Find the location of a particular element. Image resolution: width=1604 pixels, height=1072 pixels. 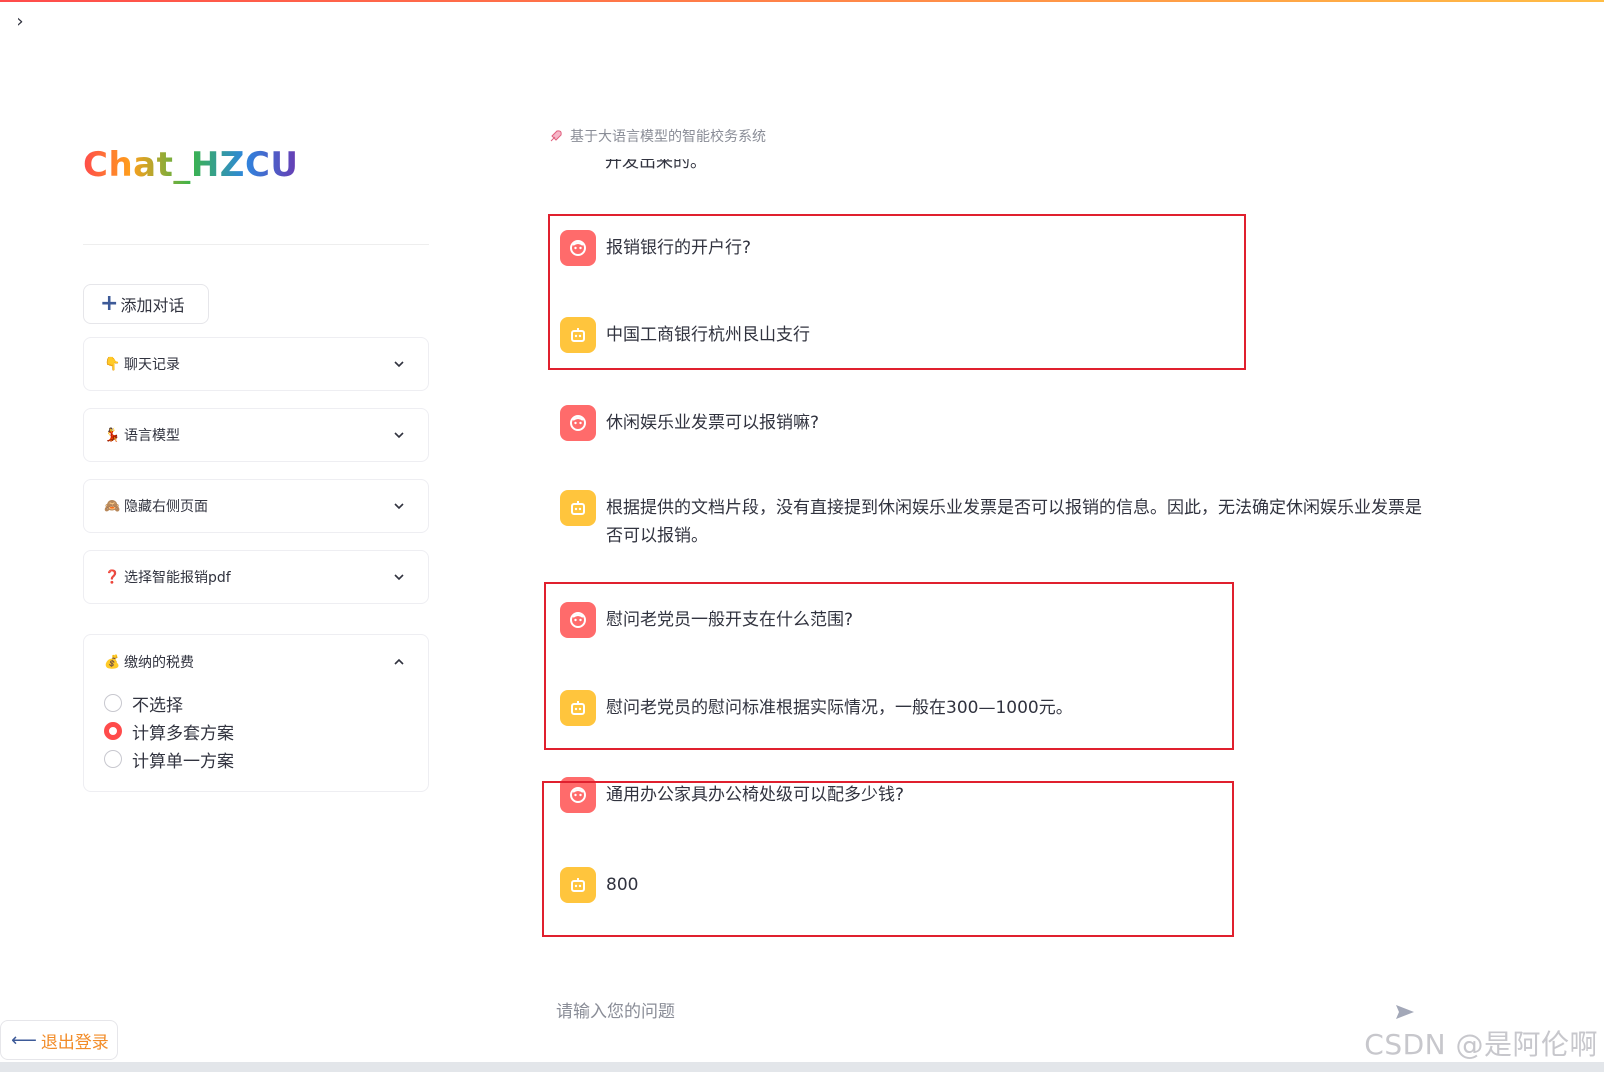

caption-text: 基于大语言模型的智能校务系统 is located at coordinates (668, 137).